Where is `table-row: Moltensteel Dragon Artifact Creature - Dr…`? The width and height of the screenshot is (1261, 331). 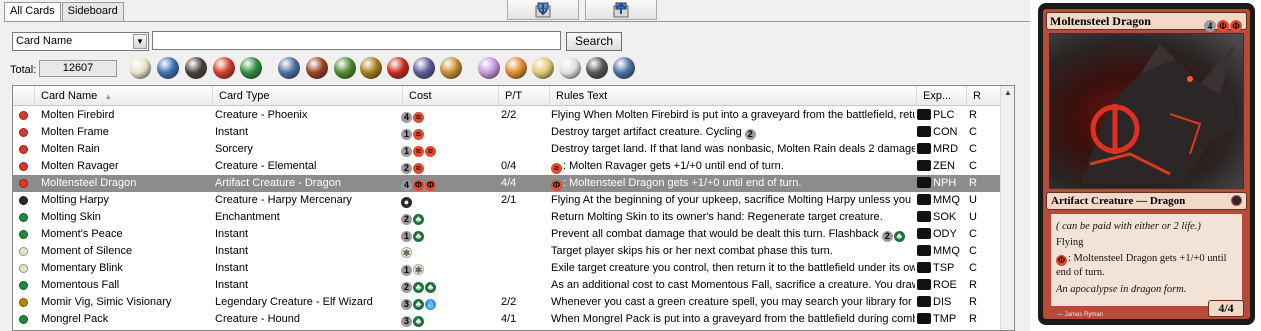
table-row: Moltensteel Dragon Artifact Creature - Dr… is located at coordinates (507, 183).